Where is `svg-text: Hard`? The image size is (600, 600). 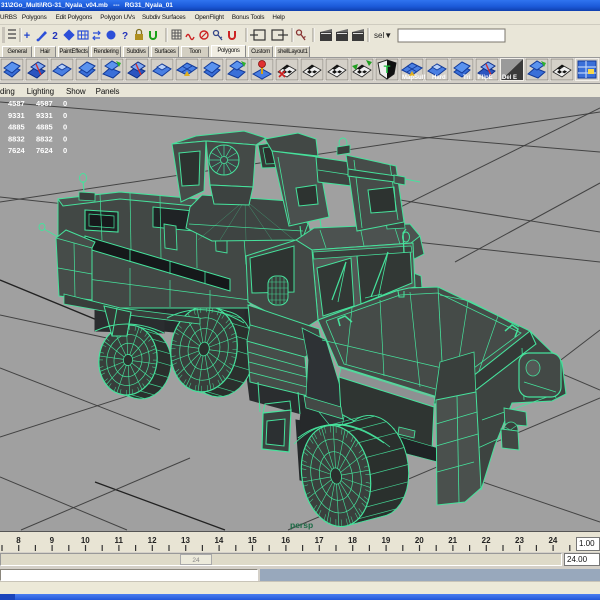
svg-text: Hard is located at coordinates (439, 78).